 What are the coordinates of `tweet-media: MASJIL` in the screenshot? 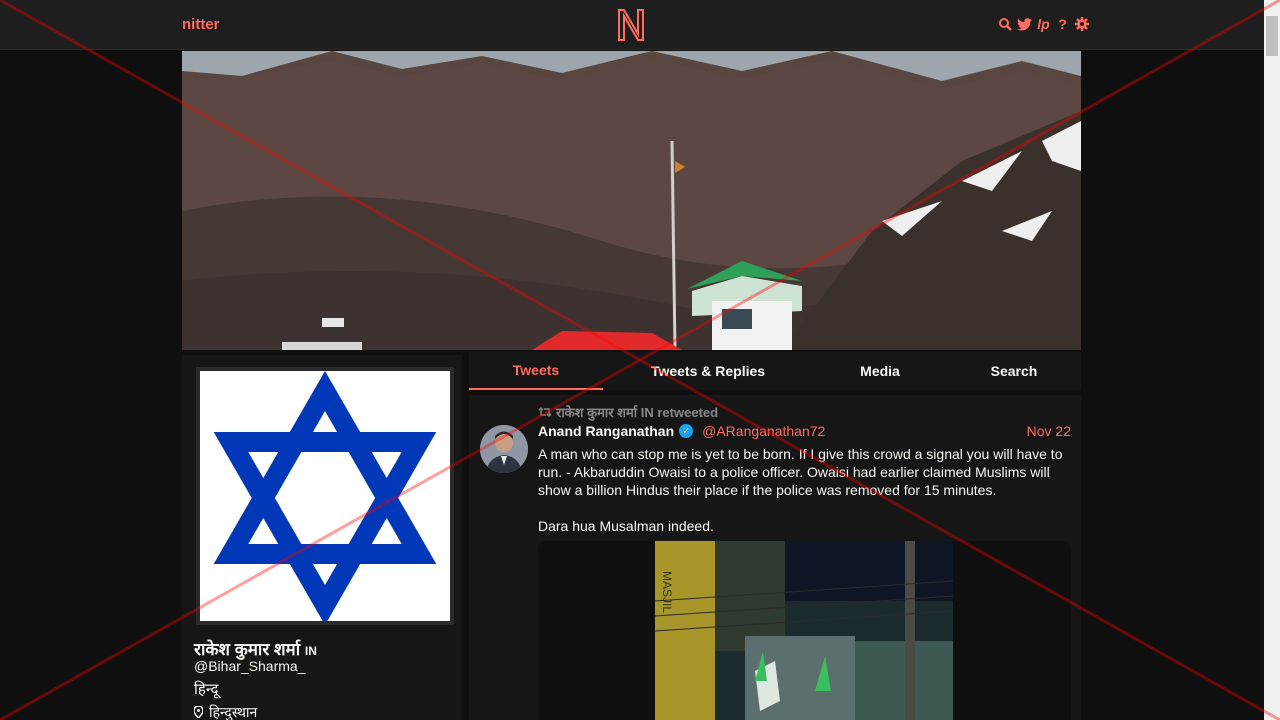 It's located at (804, 630).